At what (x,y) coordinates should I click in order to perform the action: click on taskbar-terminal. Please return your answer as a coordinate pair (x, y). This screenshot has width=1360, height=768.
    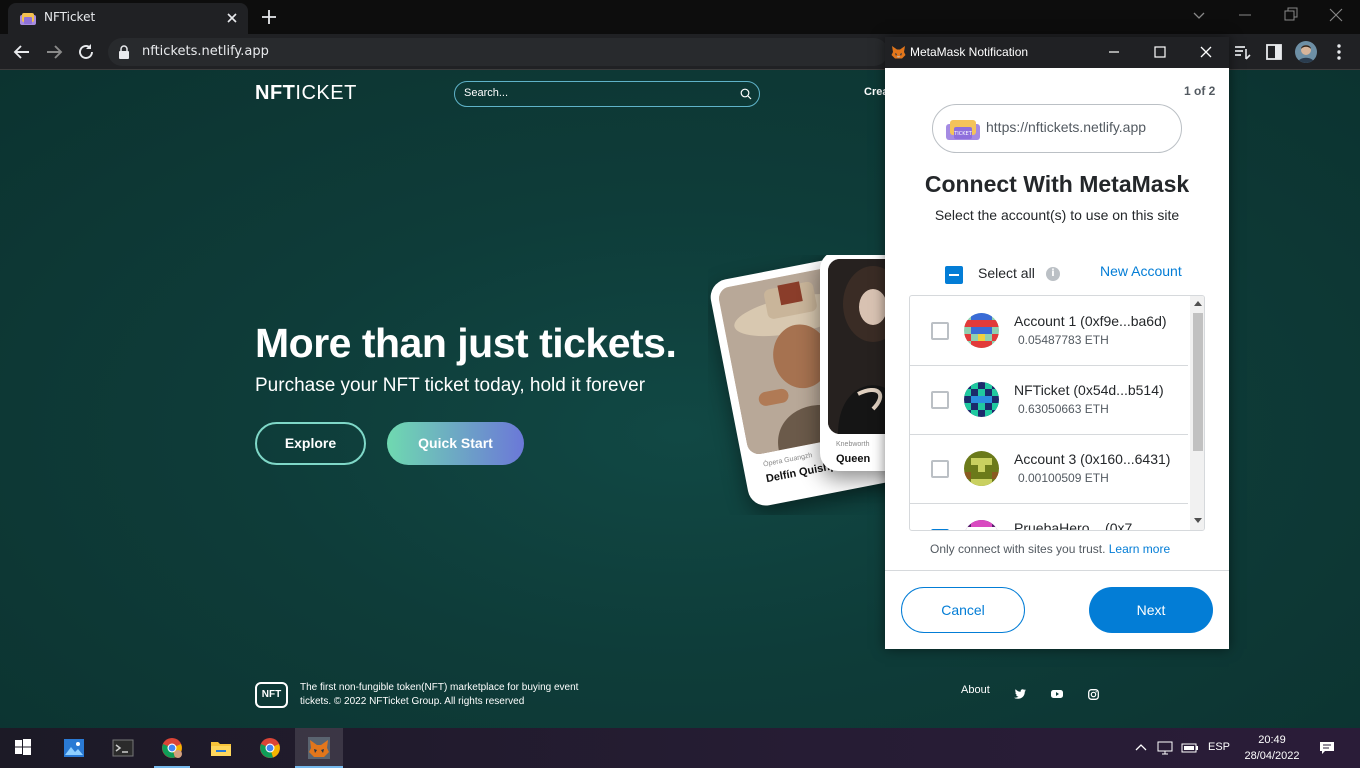
    Looking at the image, I should click on (123, 748).